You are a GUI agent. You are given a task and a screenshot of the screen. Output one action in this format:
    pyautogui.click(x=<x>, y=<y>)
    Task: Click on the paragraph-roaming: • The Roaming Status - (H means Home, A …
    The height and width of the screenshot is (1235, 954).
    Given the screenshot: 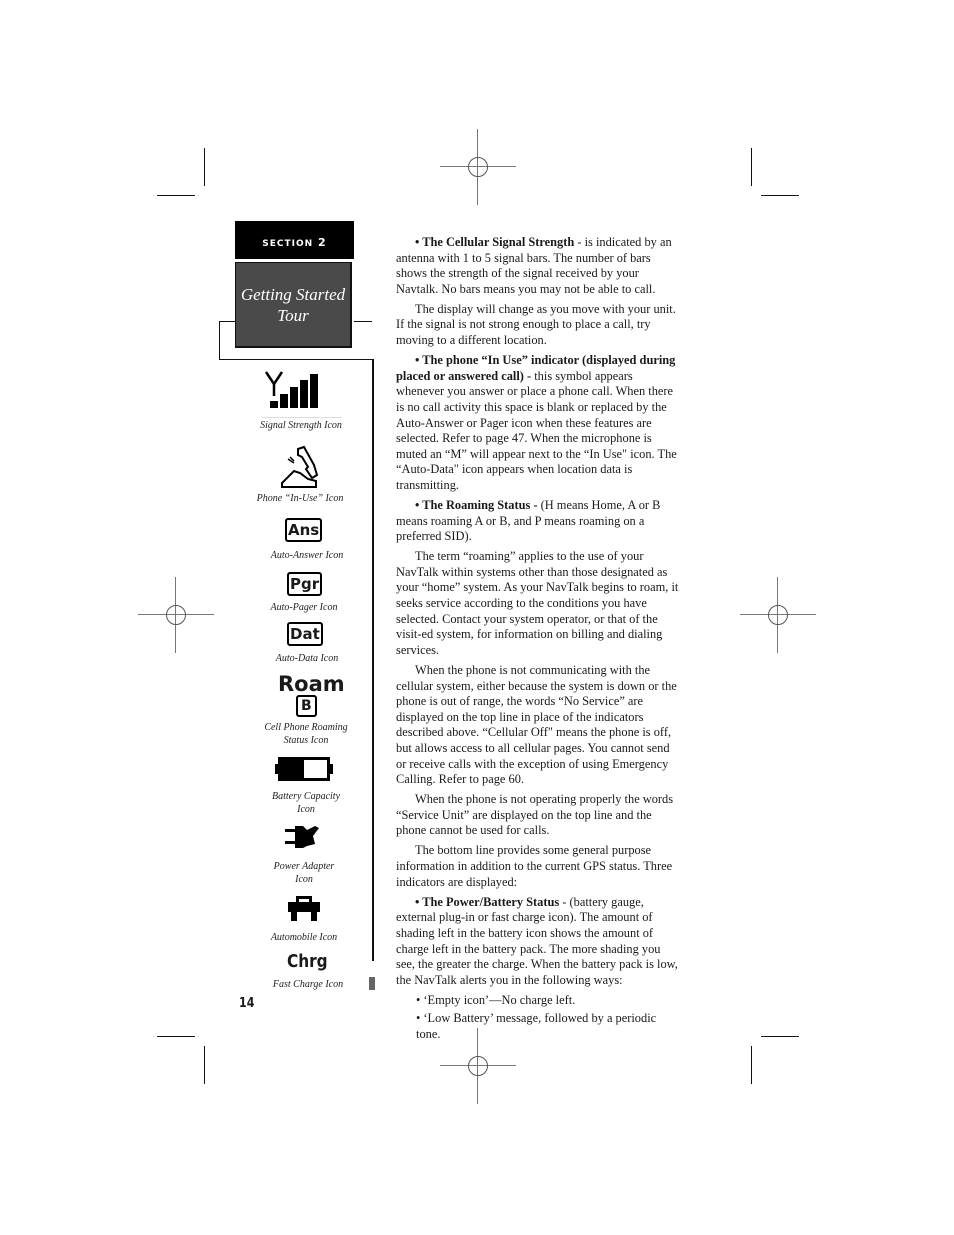 What is the action you would take?
    pyautogui.click(x=538, y=521)
    